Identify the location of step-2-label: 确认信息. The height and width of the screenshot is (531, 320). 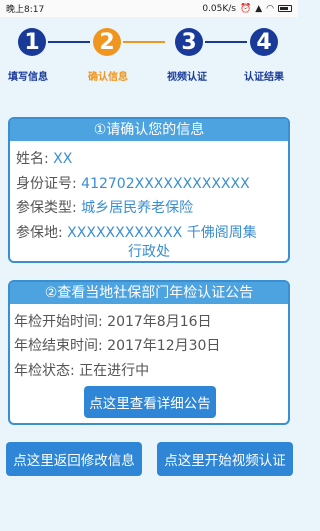
(108, 77).